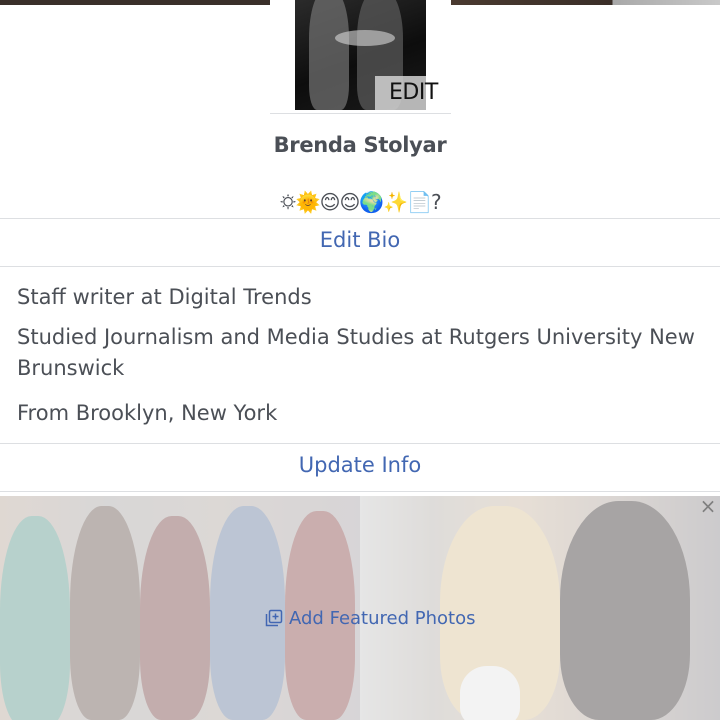 The width and height of the screenshot is (720, 720). Describe the element at coordinates (585, 2) in the screenshot. I see `cover-photo-right` at that location.